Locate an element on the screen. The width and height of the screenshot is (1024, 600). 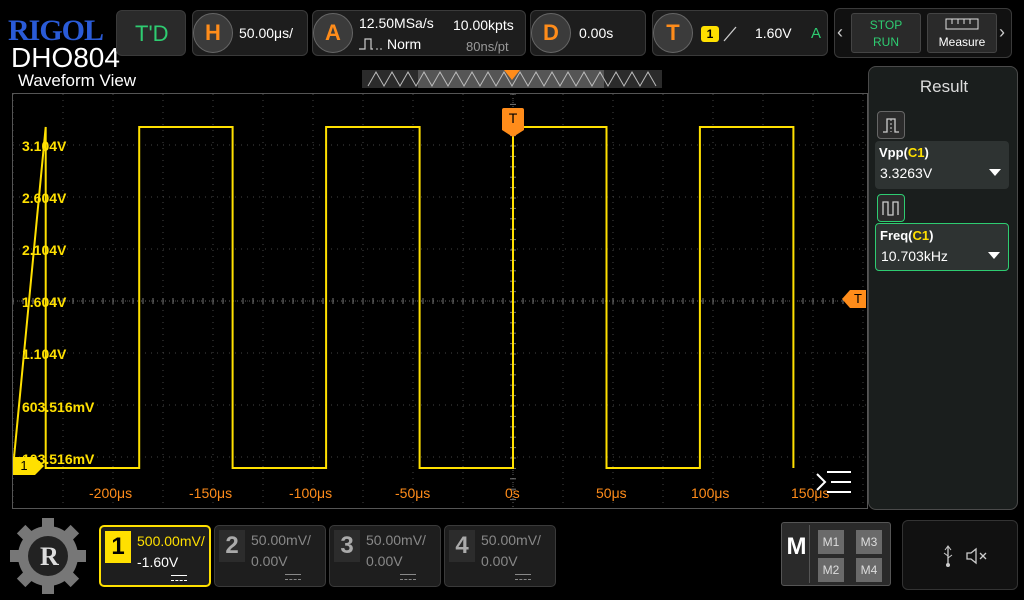
home-button: R is located at coordinates (48, 556).